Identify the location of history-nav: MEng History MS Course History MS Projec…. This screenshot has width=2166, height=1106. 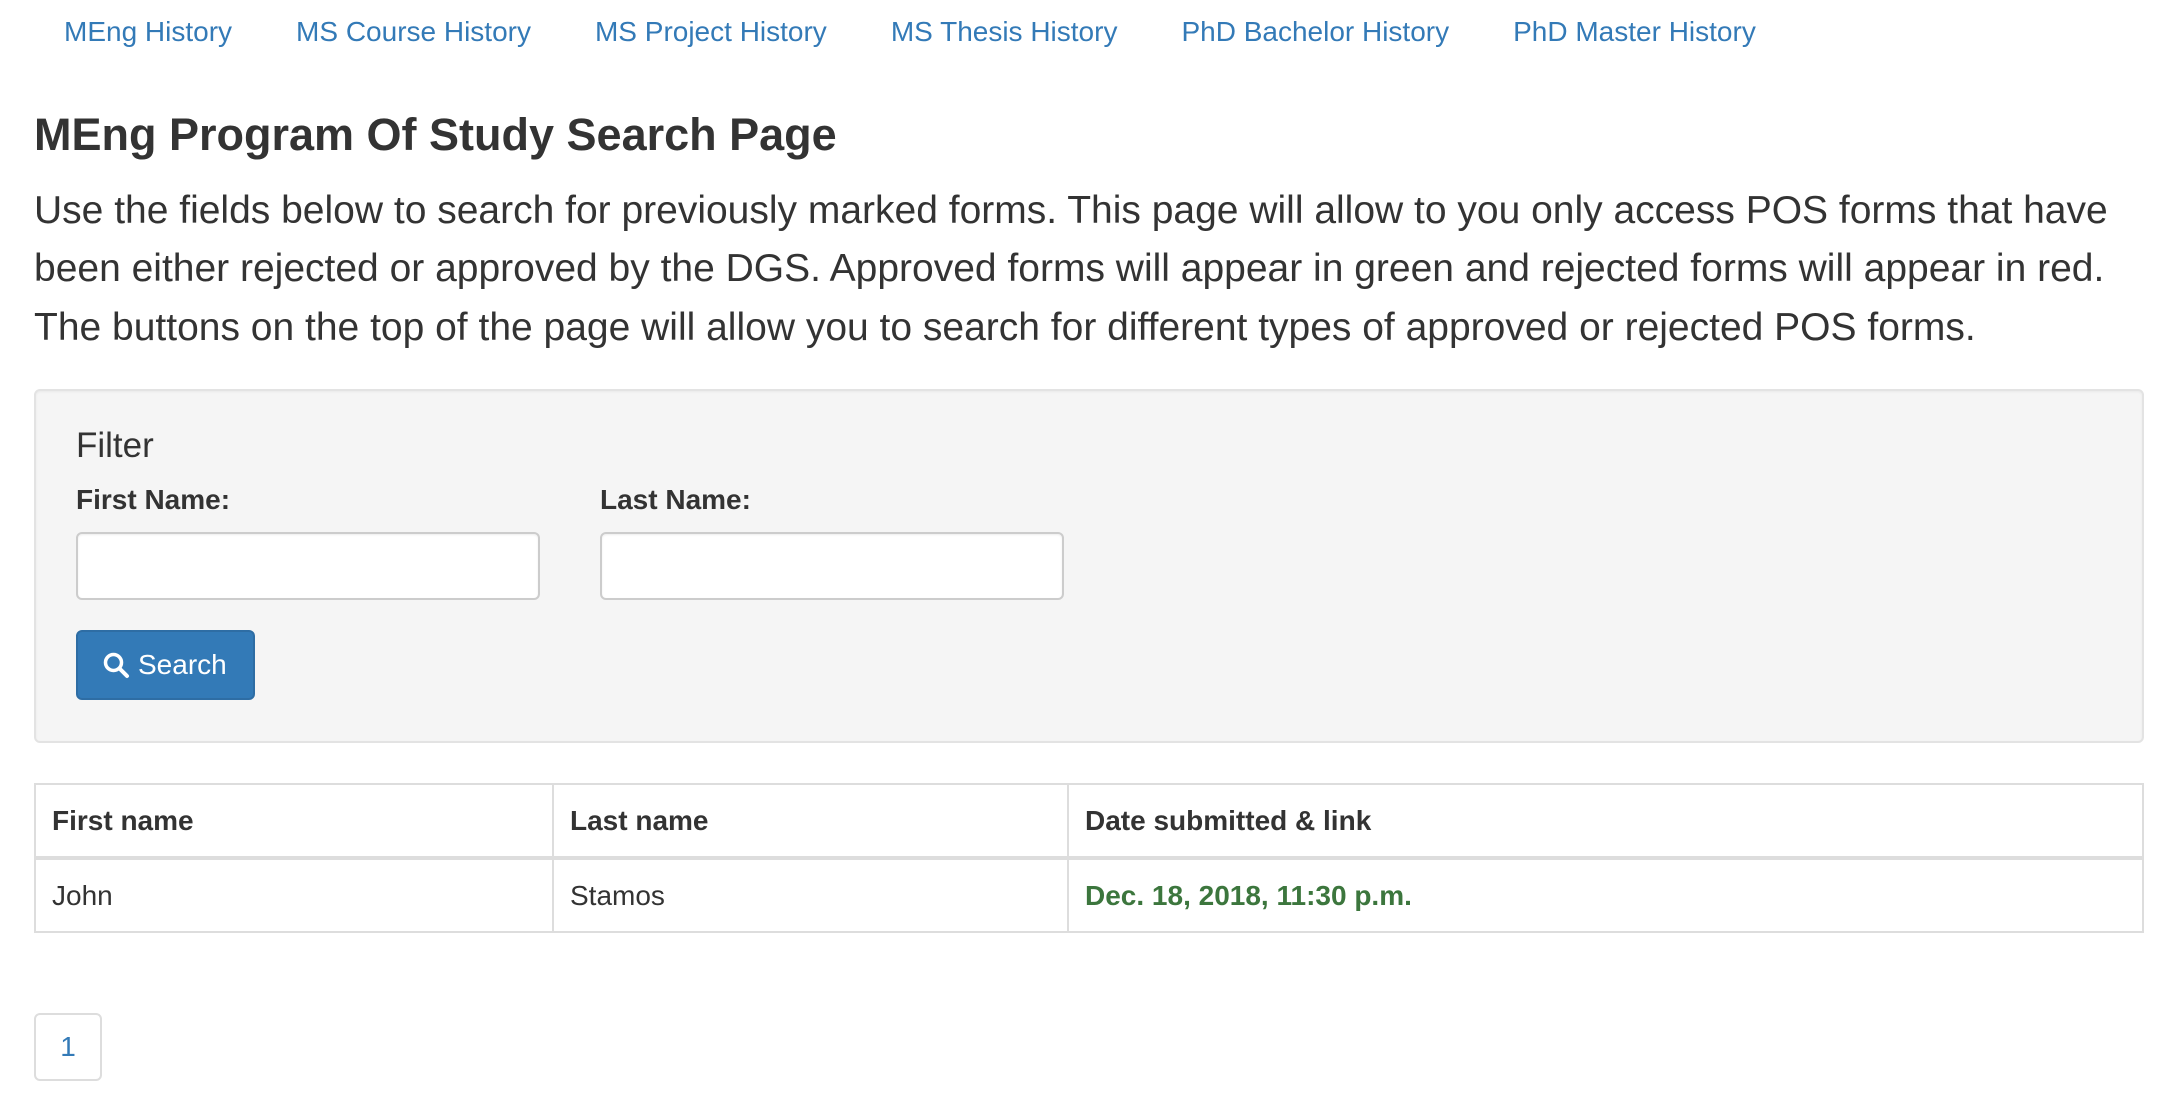
(1083, 32).